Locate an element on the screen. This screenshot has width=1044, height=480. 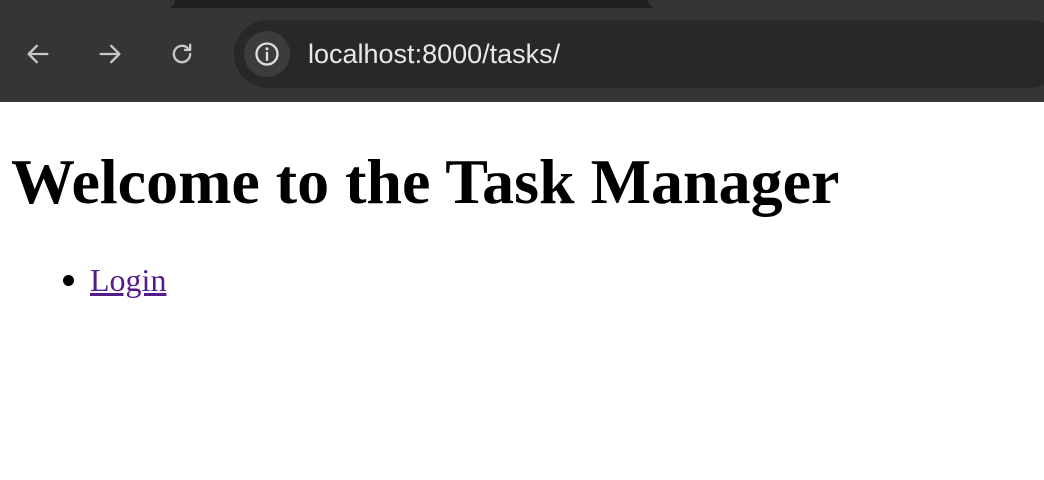
arrow-left-icon is located at coordinates (38, 54).